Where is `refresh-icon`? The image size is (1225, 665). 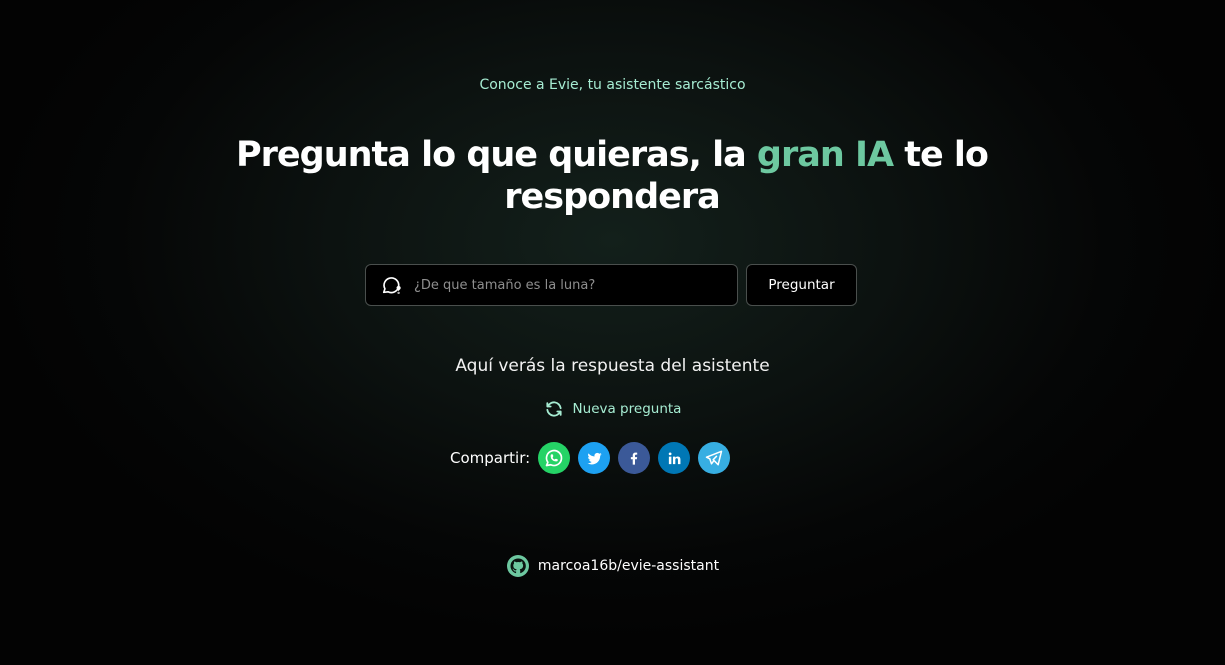
refresh-icon is located at coordinates (554, 409).